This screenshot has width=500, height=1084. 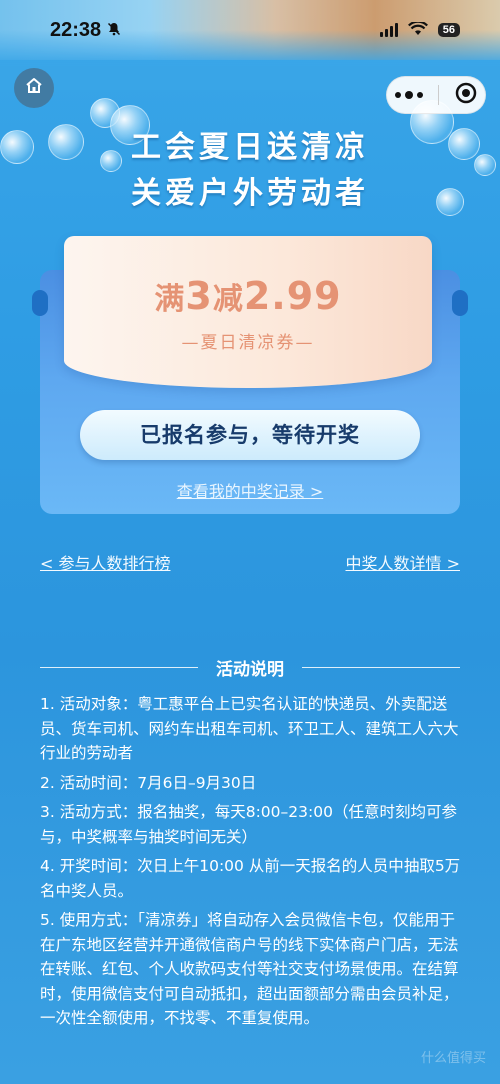 What do you see at coordinates (417, 30) in the screenshot?
I see `wifi-icon` at bounding box center [417, 30].